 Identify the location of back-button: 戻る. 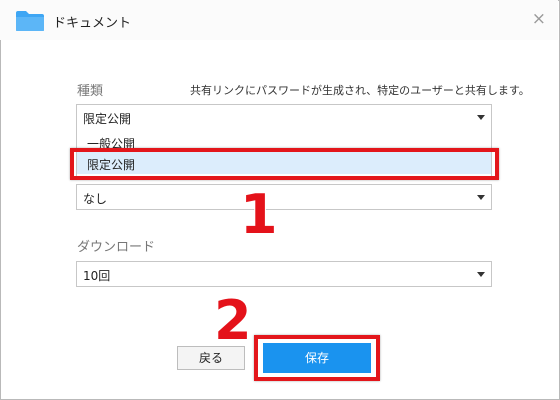
(211, 358).